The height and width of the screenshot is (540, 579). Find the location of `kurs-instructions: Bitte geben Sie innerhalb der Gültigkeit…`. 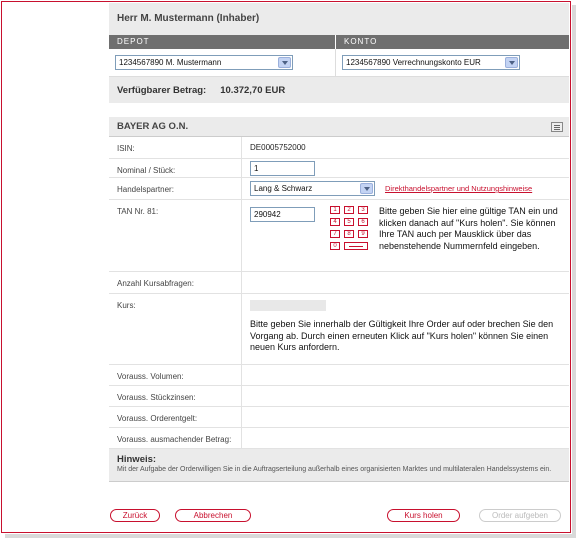

kurs-instructions: Bitte geben Sie innerhalb der Gültigkeit… is located at coordinates (402, 335).